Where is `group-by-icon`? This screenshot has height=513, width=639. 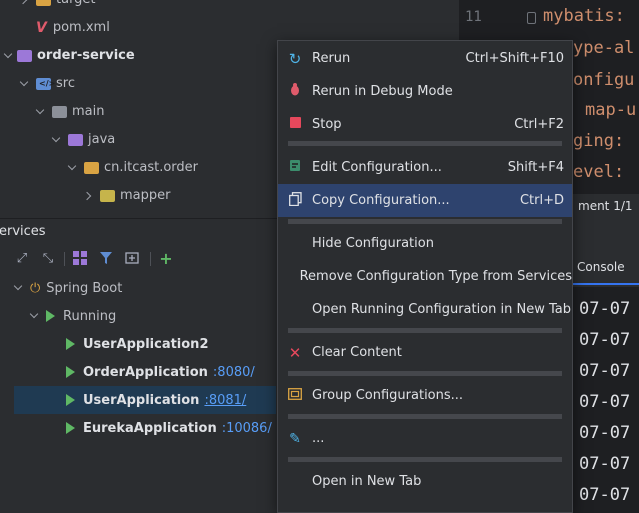
group-by-icon is located at coordinates (80, 259).